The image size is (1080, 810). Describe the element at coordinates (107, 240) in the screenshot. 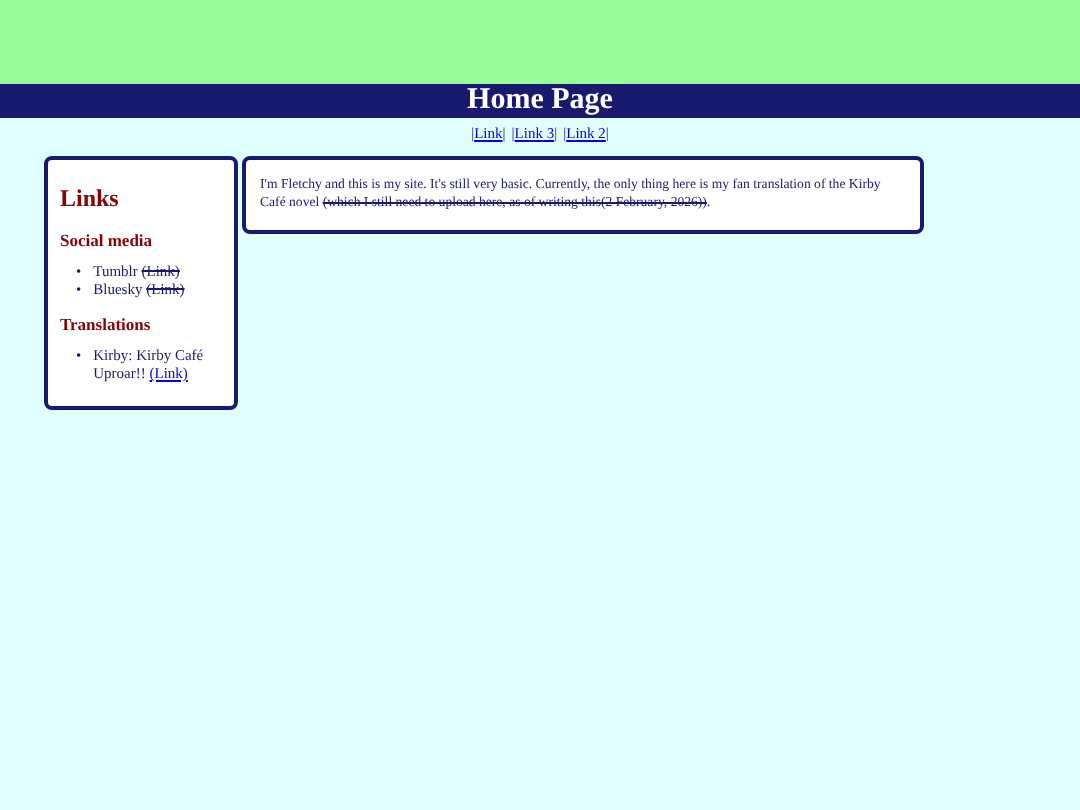

I see `section-heading: Social media` at that location.